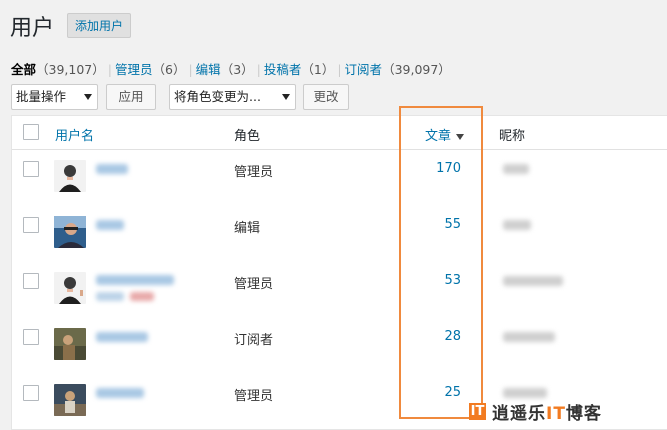  Describe the element at coordinates (54, 97) in the screenshot. I see `bulk-action-select: 批量操作` at that location.